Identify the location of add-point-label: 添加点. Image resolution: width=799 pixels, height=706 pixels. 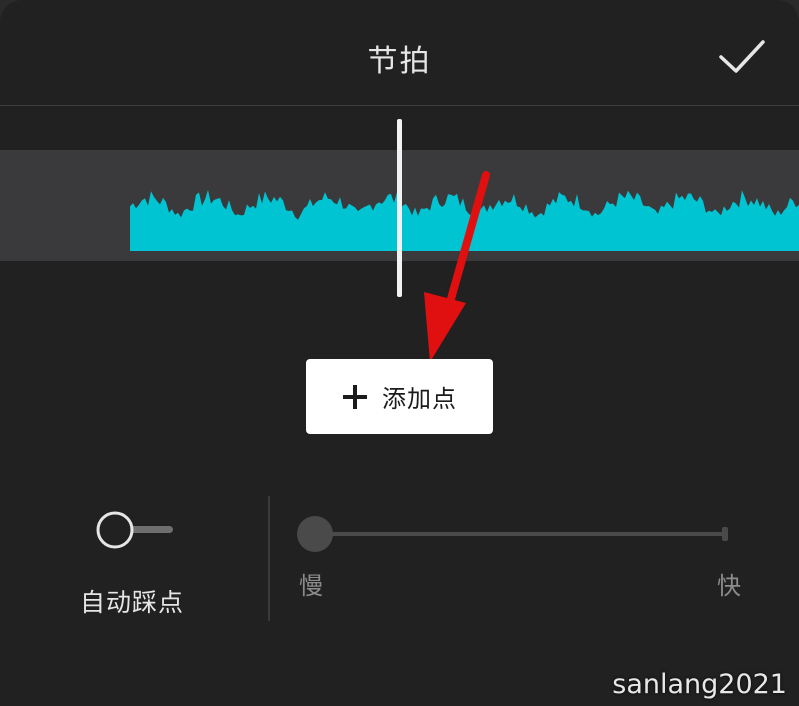
(419, 399).